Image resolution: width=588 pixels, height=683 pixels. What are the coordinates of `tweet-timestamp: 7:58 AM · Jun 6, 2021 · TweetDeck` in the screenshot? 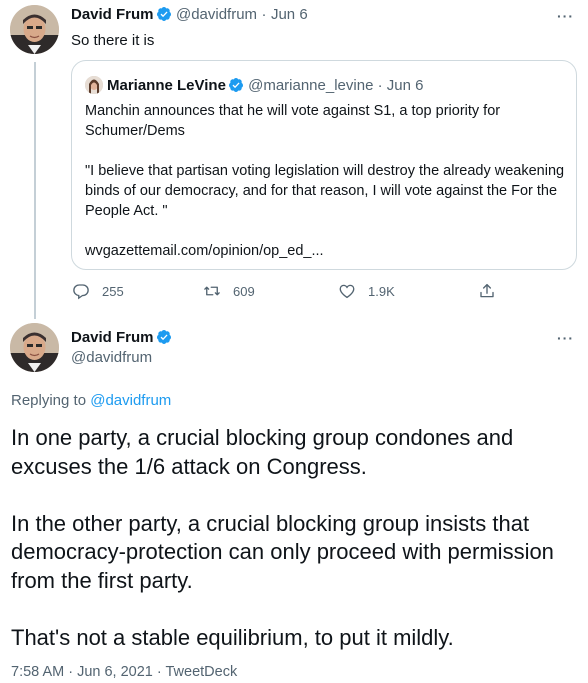 It's located at (124, 672).